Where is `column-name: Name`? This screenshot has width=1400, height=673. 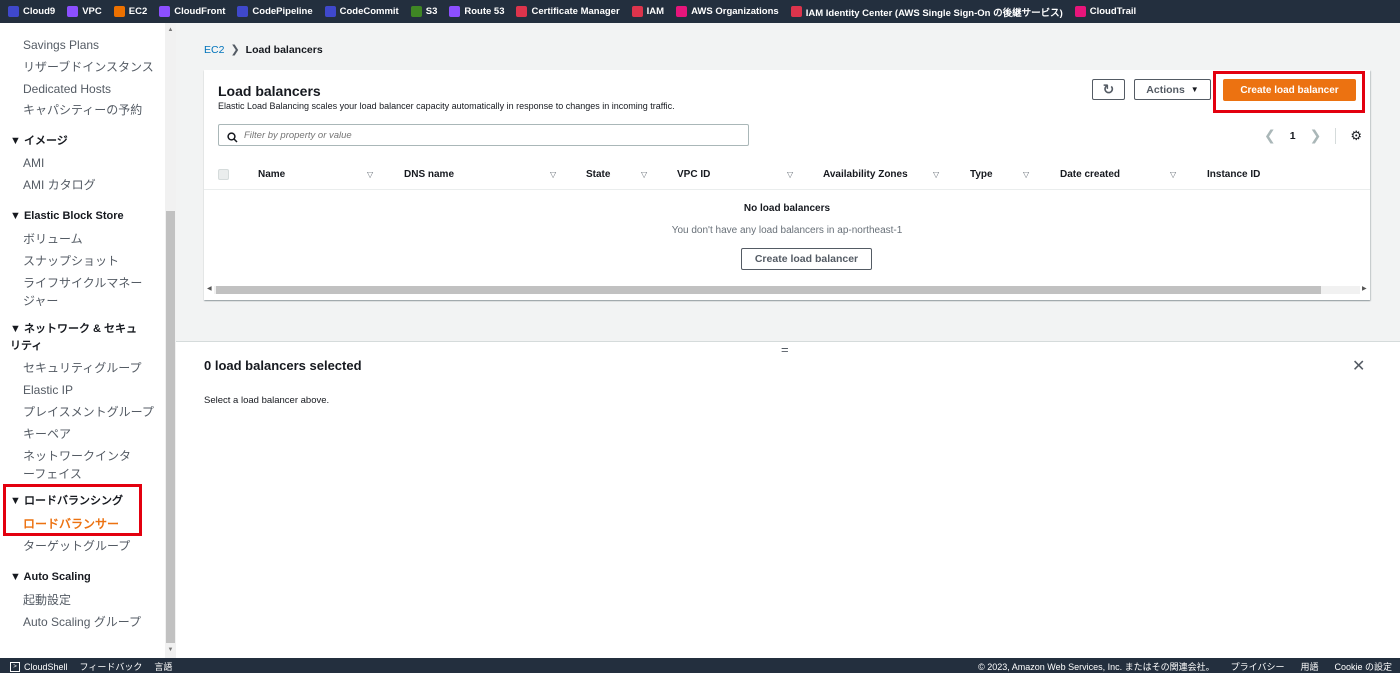
column-name: Name is located at coordinates (271, 174).